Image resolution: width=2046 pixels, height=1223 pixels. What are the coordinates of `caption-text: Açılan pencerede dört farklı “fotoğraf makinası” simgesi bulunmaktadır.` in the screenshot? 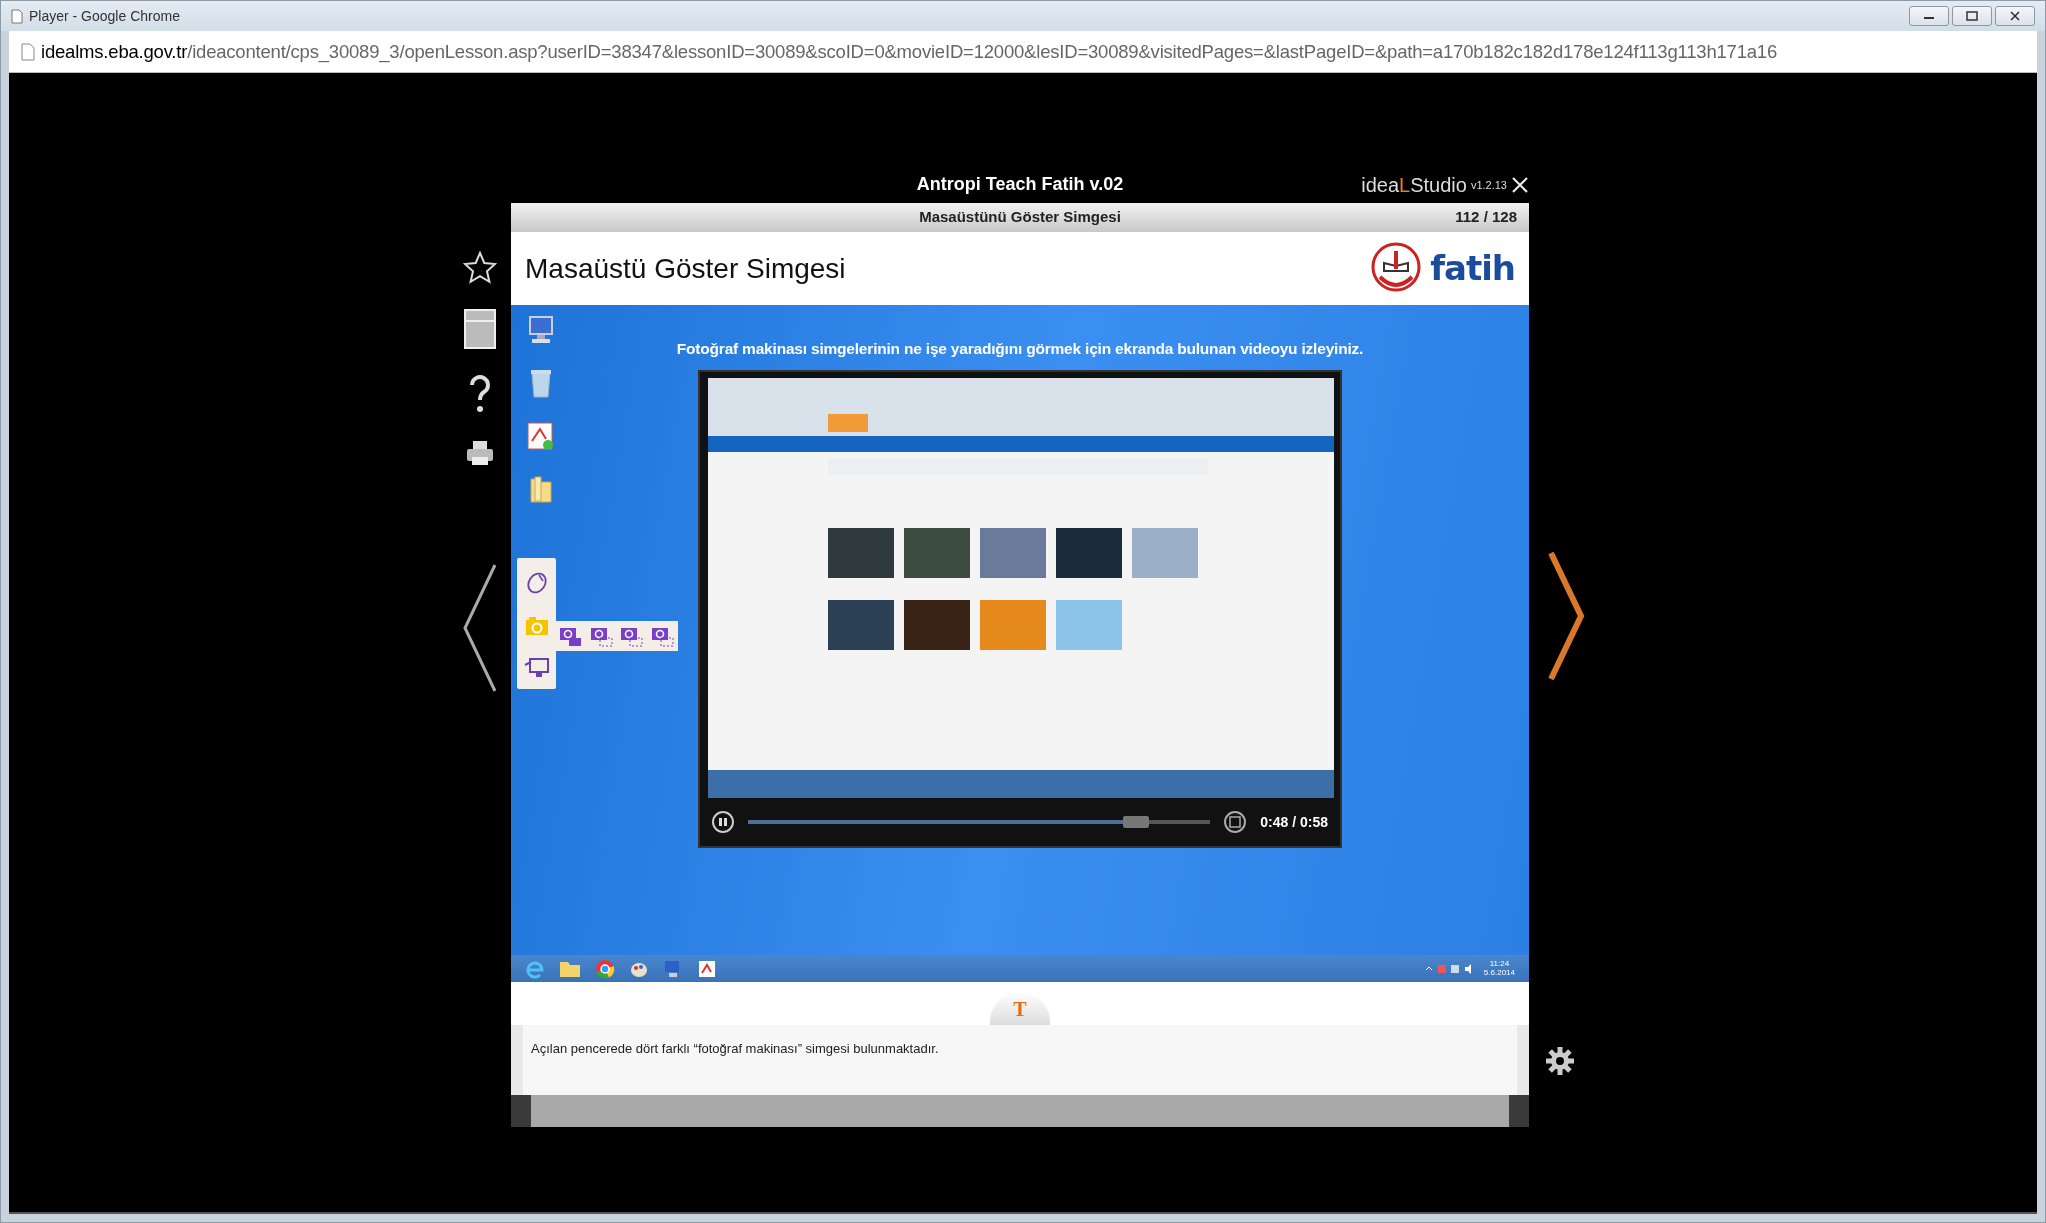 It's located at (1020, 1060).